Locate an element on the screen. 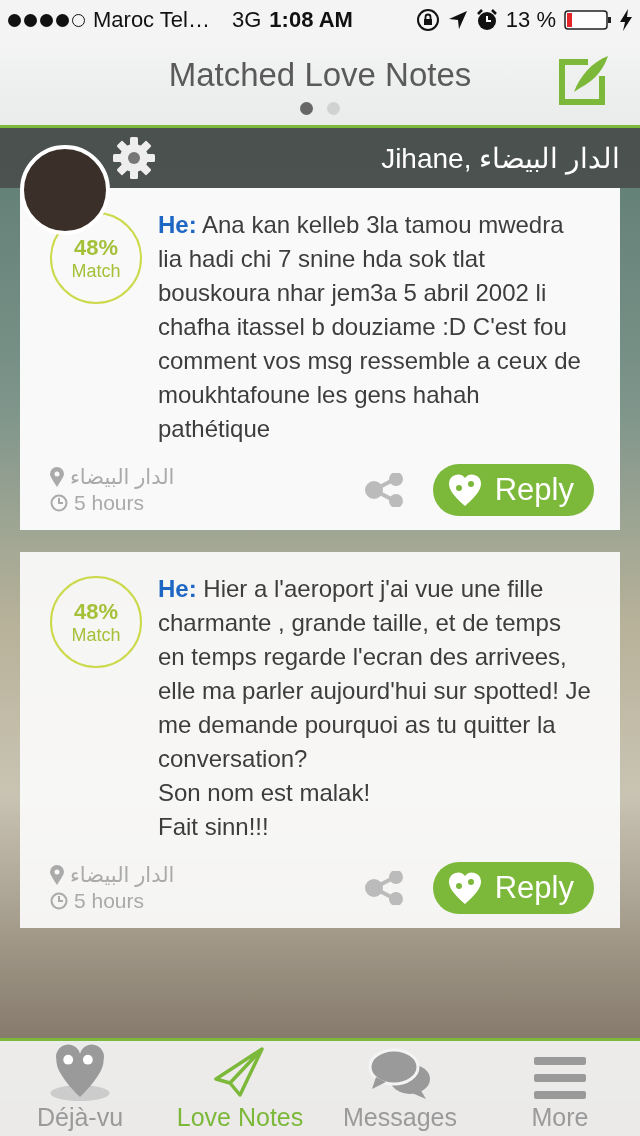 This screenshot has width=640, height=1136. page-title: Matched Love Notes is located at coordinates (320, 75).